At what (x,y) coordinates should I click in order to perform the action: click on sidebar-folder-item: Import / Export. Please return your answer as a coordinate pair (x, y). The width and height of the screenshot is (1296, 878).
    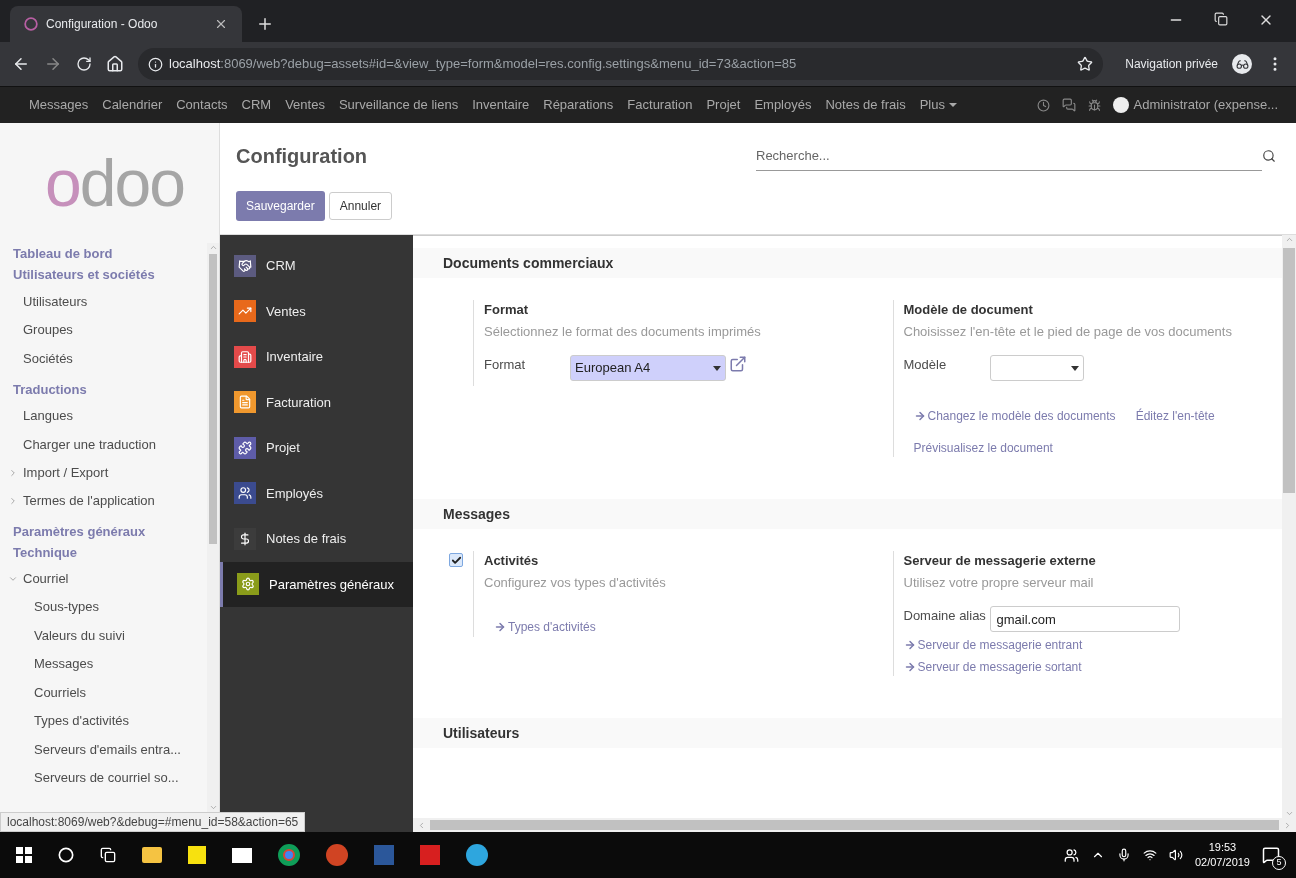
    Looking at the image, I should click on (103, 472).